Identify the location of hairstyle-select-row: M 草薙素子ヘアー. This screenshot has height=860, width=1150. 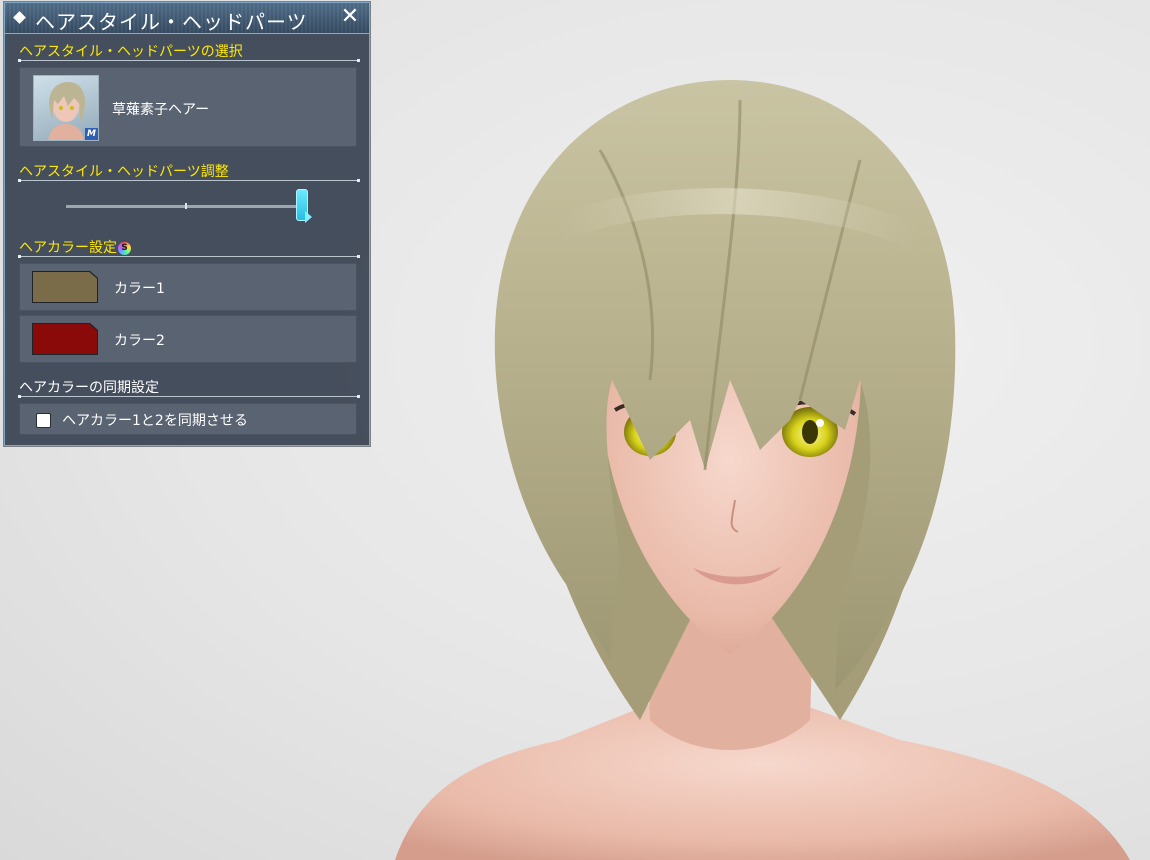
(188, 107).